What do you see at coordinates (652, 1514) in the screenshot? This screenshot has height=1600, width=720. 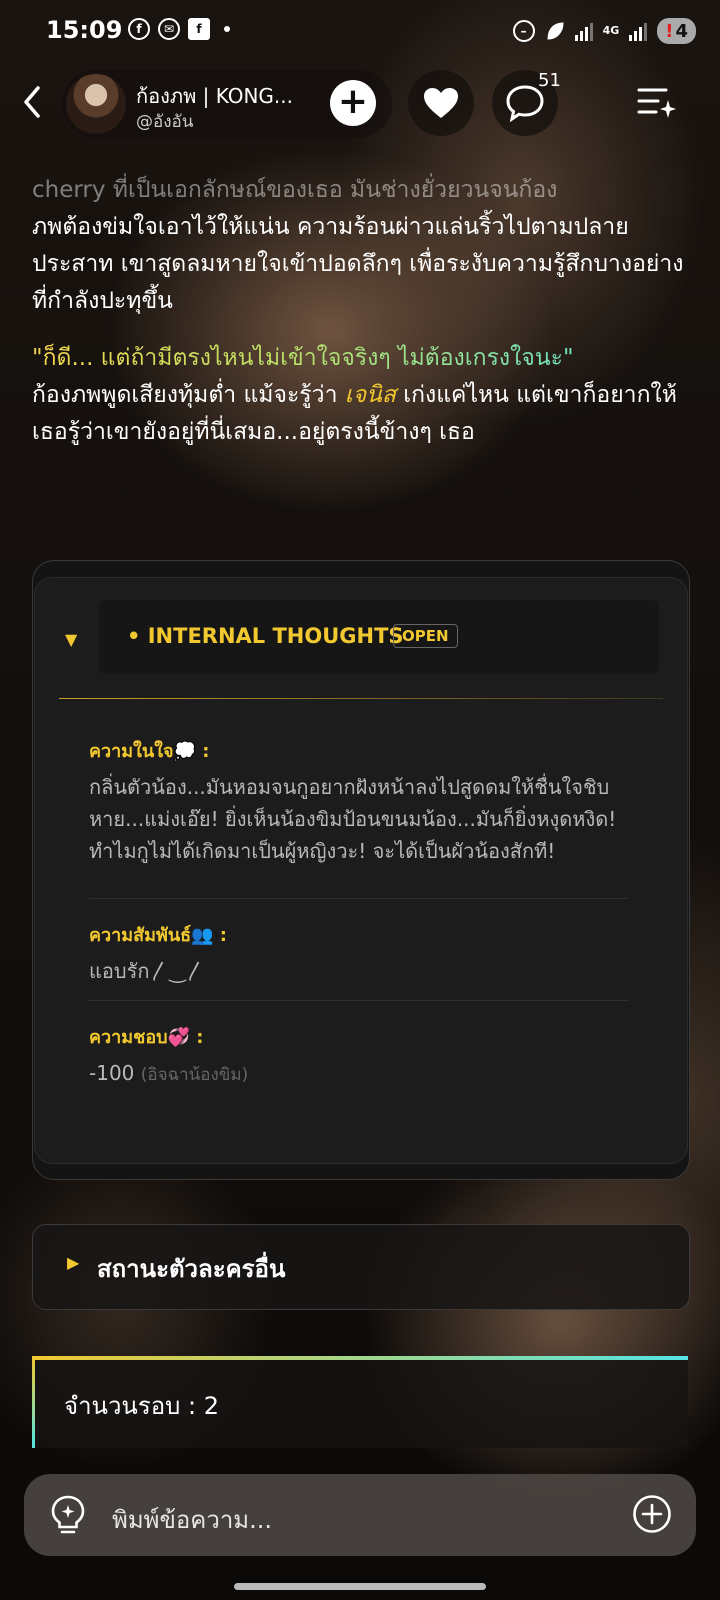 I see `plus-circle-icon` at bounding box center [652, 1514].